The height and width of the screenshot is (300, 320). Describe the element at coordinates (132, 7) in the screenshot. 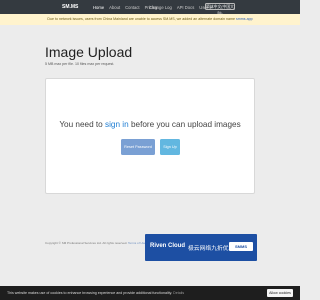

I see `nav-contact: Contact` at that location.